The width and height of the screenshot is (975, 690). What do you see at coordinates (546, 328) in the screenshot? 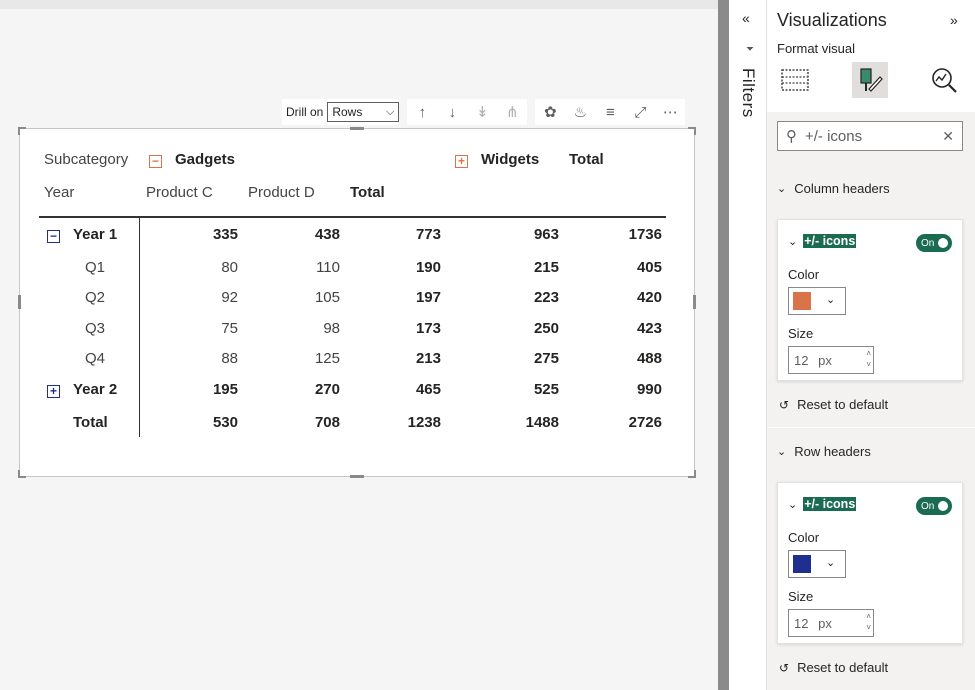
I see `cell-widgets: 250` at bounding box center [546, 328].